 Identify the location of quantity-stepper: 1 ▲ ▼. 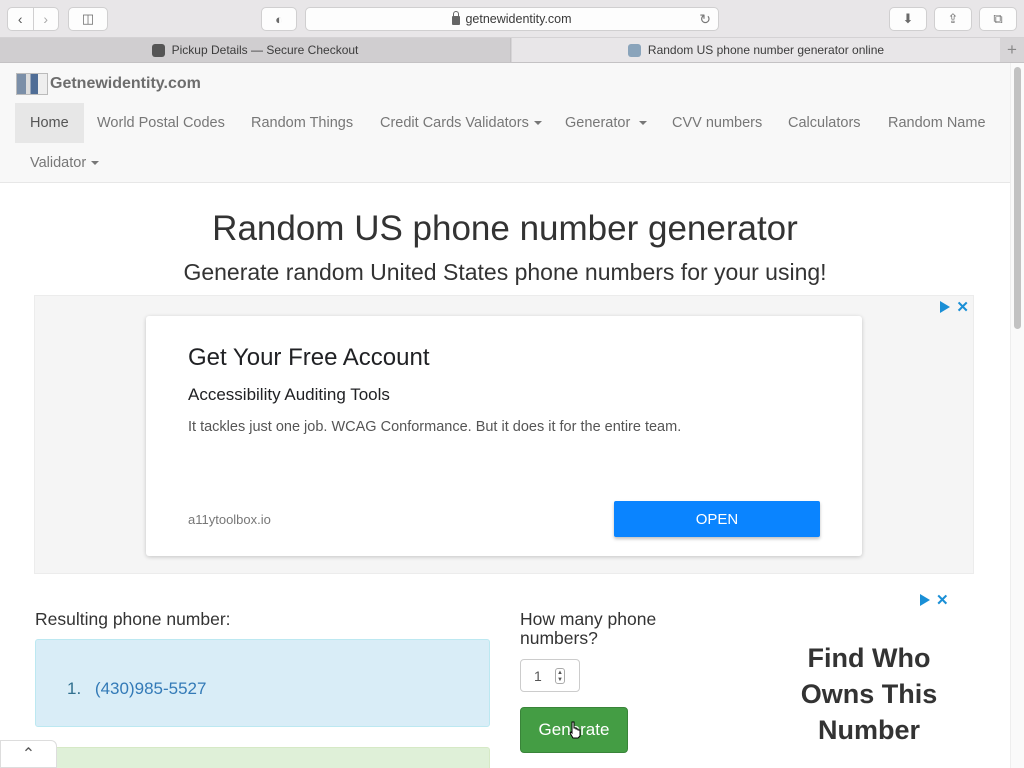
(550, 675).